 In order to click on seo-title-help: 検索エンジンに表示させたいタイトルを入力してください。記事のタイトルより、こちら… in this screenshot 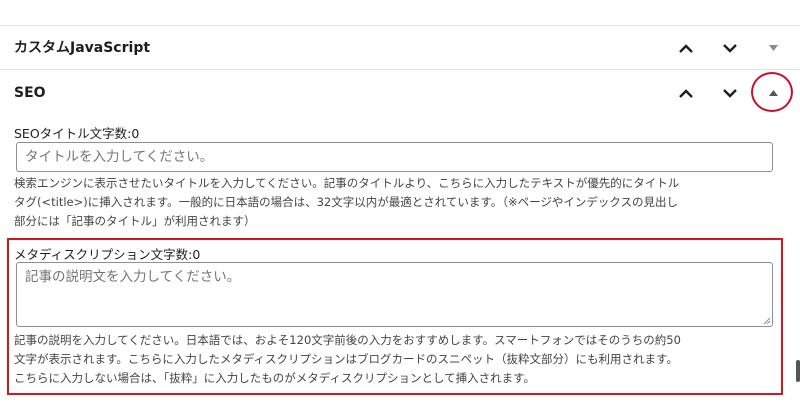, I will do `click(346, 202)`.